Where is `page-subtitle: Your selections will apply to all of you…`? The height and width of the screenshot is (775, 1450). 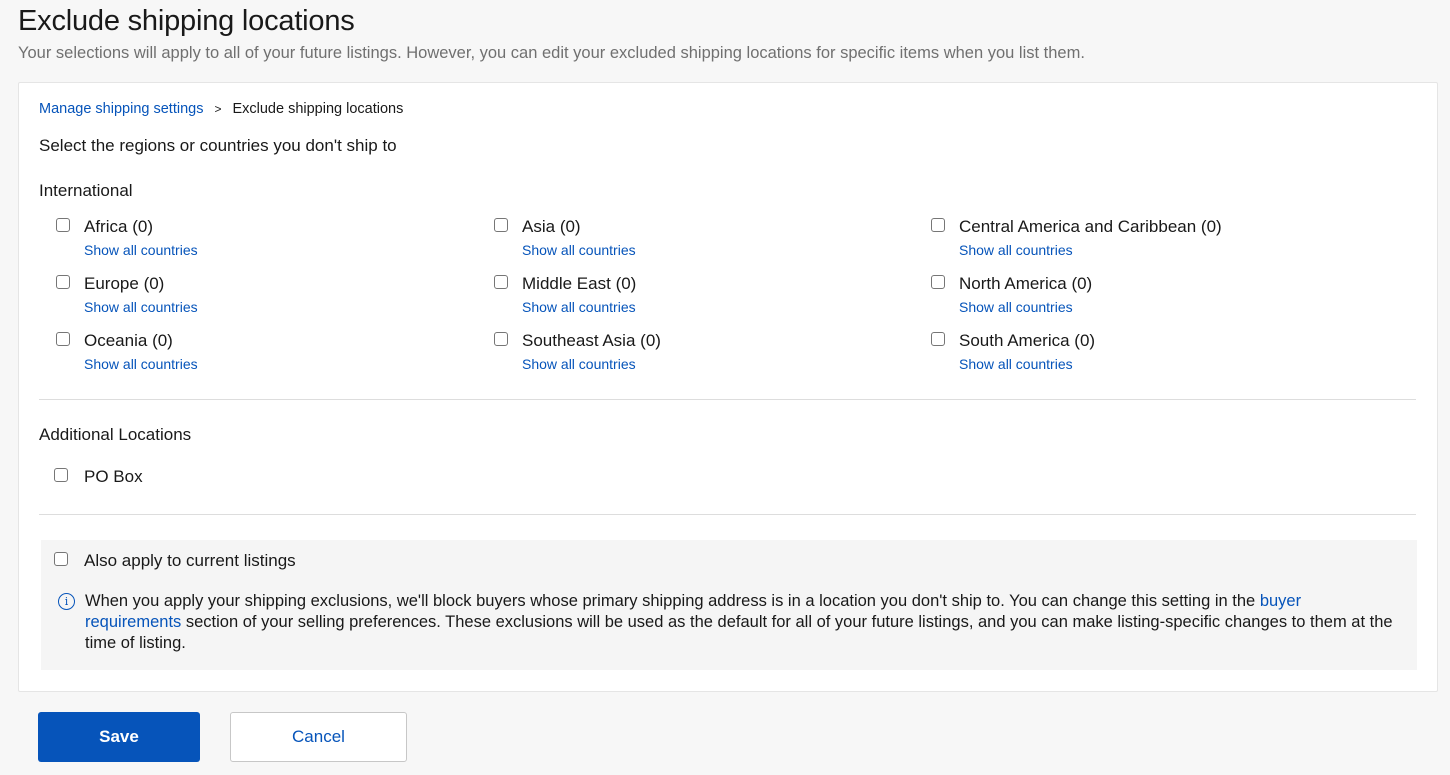 page-subtitle: Your selections will apply to all of you… is located at coordinates (551, 53).